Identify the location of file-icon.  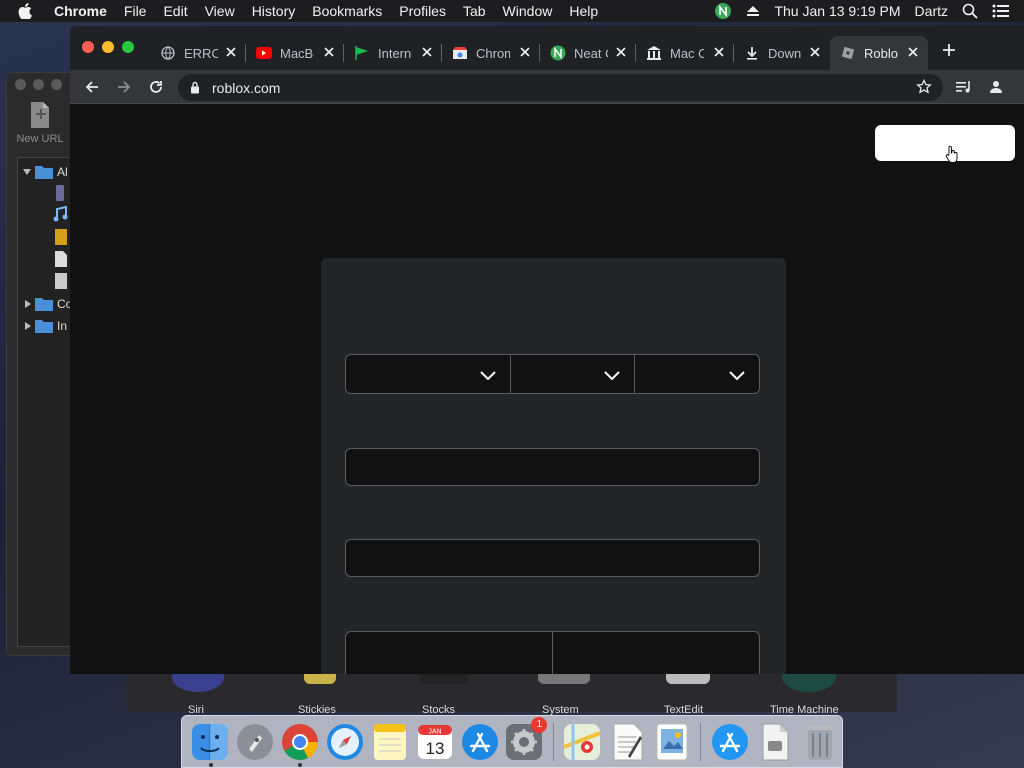
(61, 281).